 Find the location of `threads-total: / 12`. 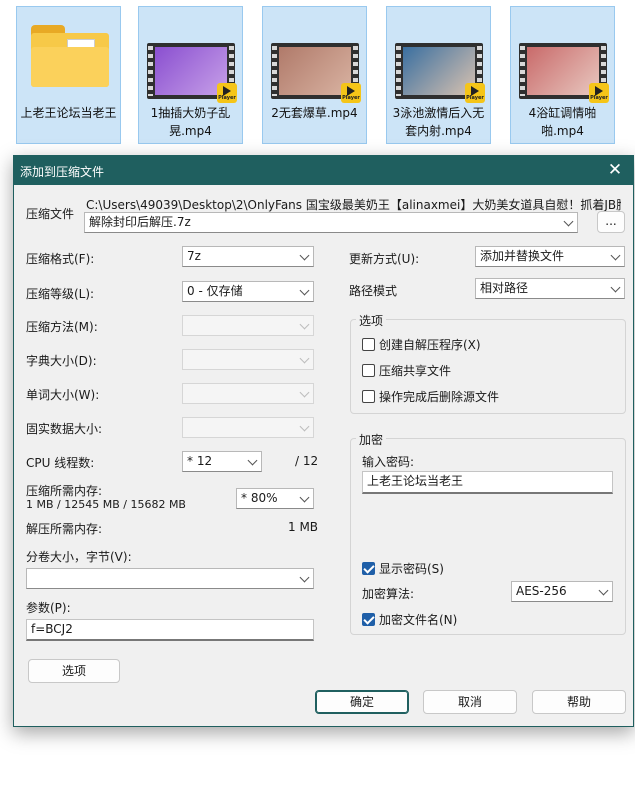

threads-total: / 12 is located at coordinates (307, 461).